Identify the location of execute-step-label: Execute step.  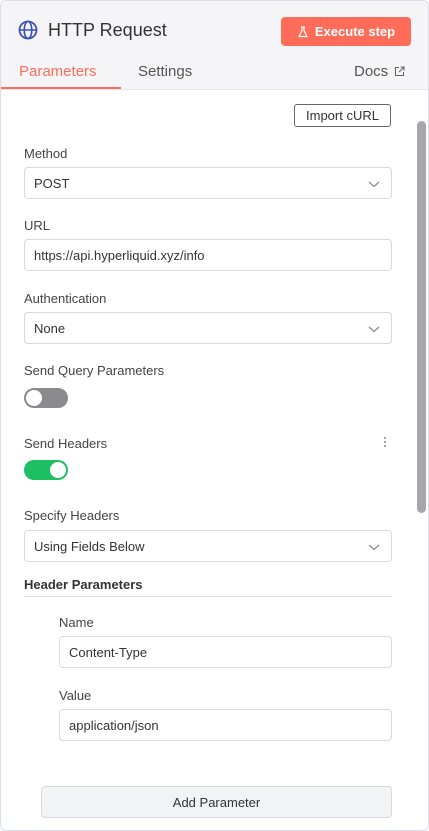
(355, 31).